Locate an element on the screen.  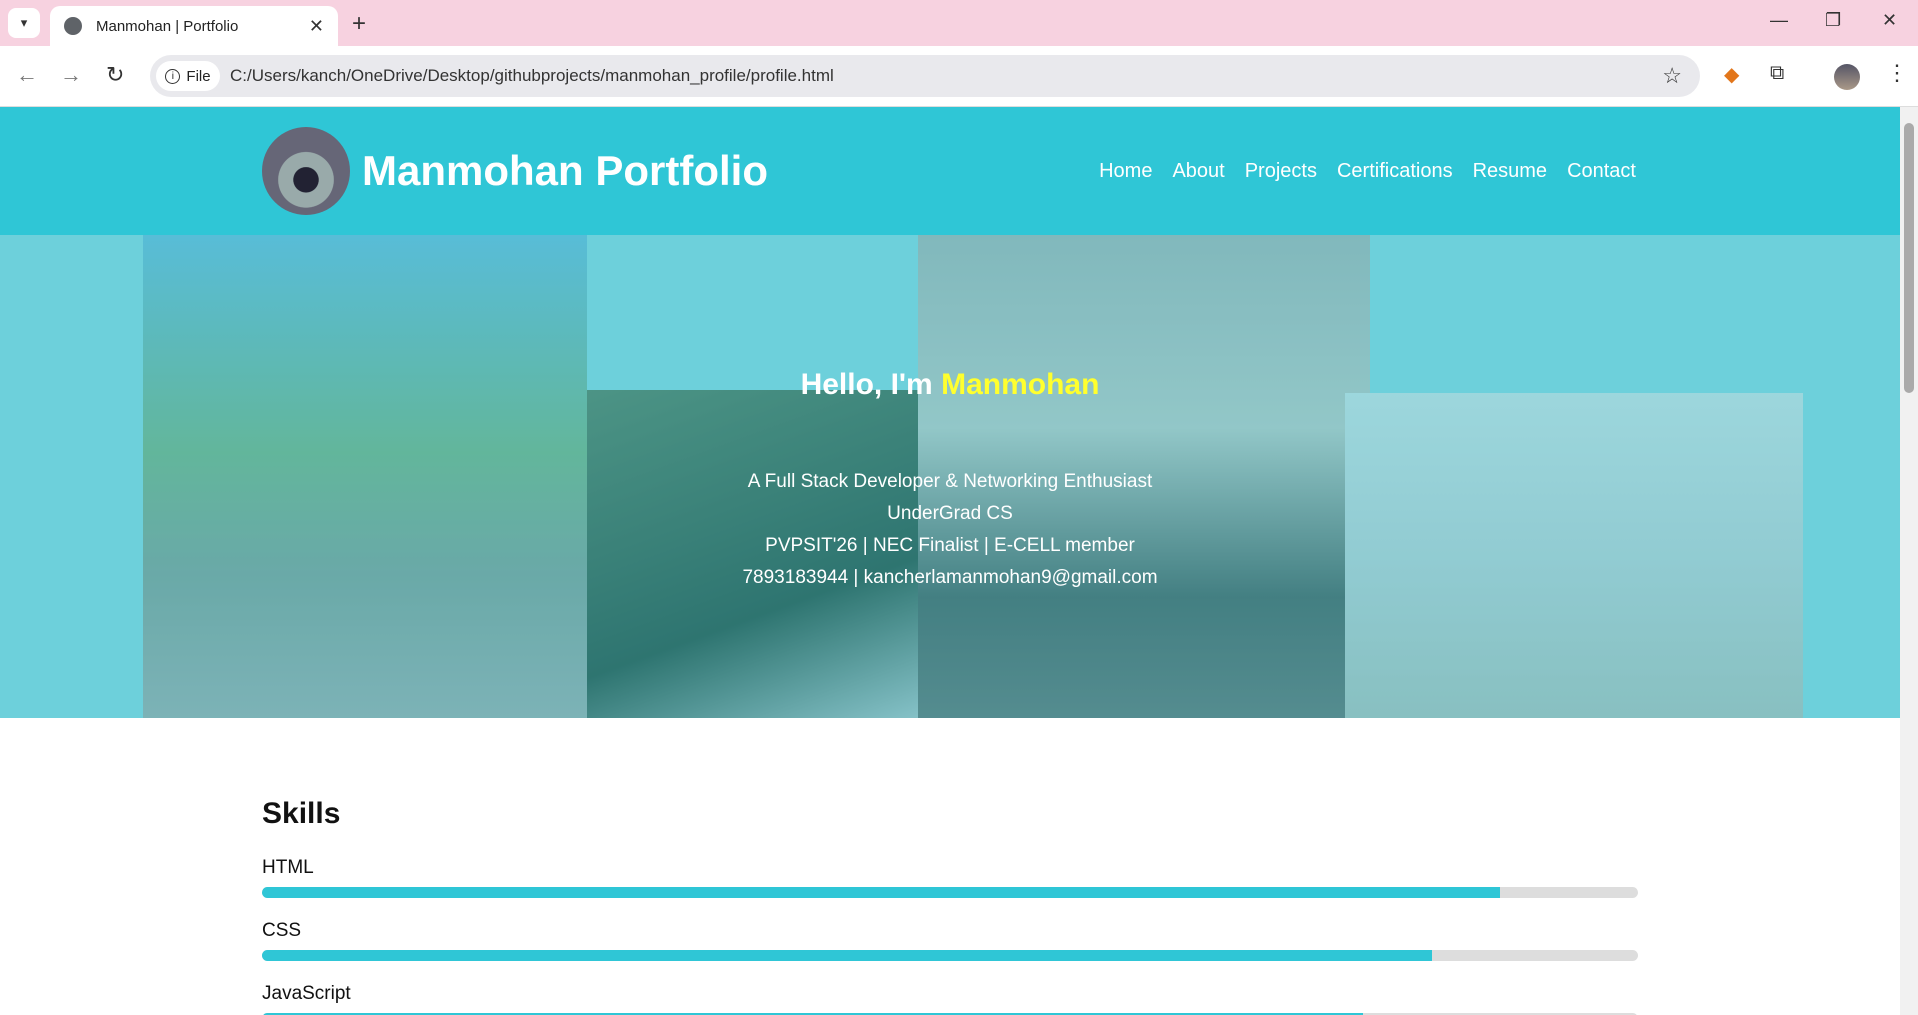
skill-row: CSS is located at coordinates (950, 940).